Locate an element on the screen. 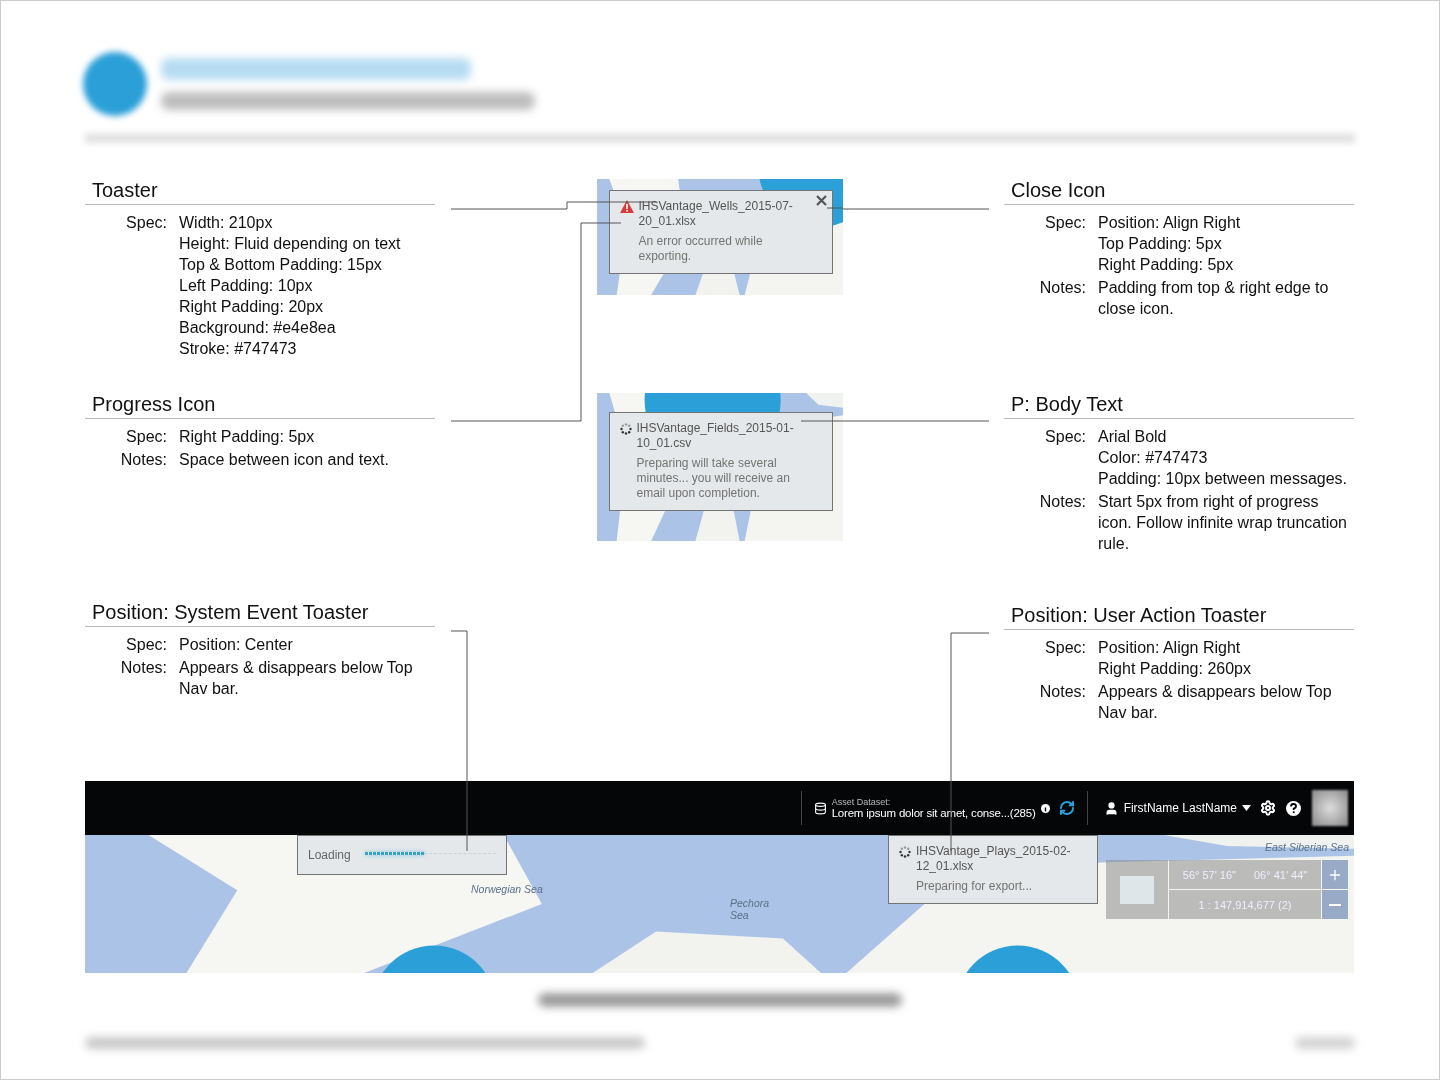  section-title: Progress Icon is located at coordinates (260, 406).